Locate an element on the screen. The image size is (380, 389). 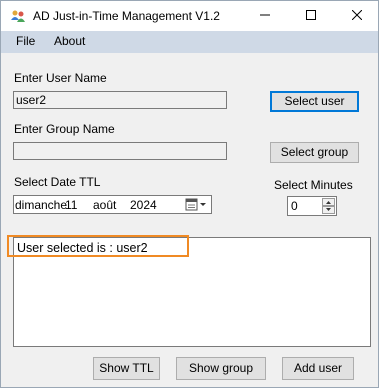
menu-about: About is located at coordinates (69, 41).